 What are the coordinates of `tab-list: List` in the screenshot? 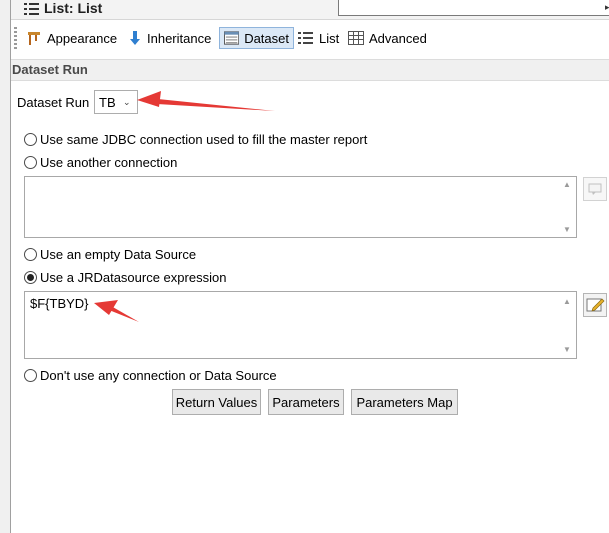 It's located at (318, 38).